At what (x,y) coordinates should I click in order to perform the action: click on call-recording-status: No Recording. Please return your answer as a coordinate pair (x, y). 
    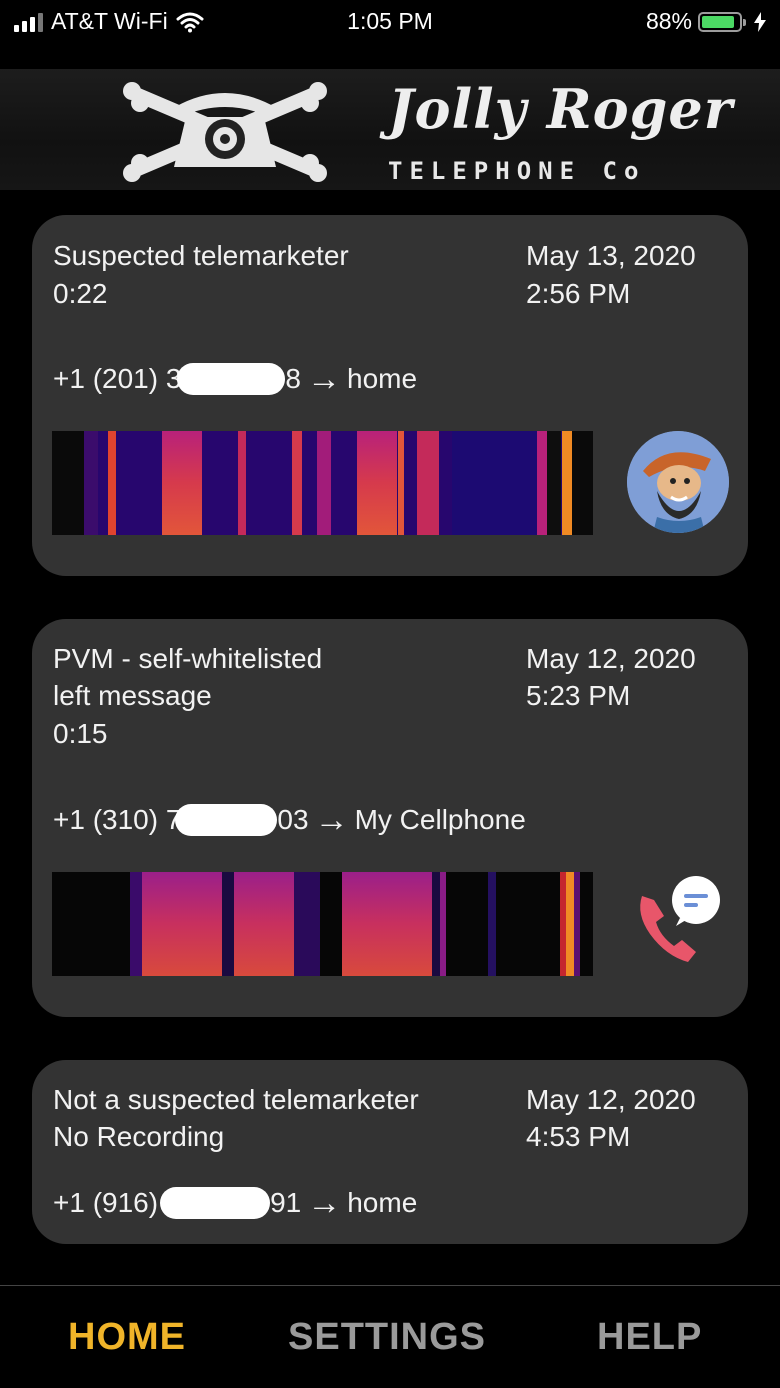
    Looking at the image, I should click on (139, 1136).